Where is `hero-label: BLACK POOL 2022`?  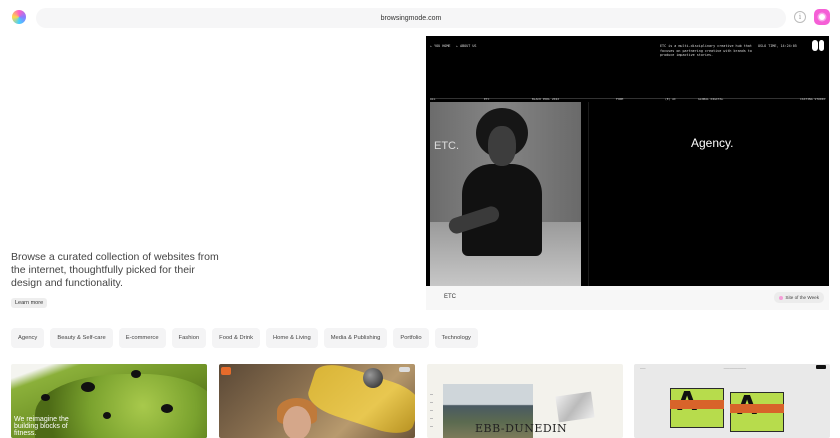 hero-label: BLACK POOL 2022 is located at coordinates (546, 99).